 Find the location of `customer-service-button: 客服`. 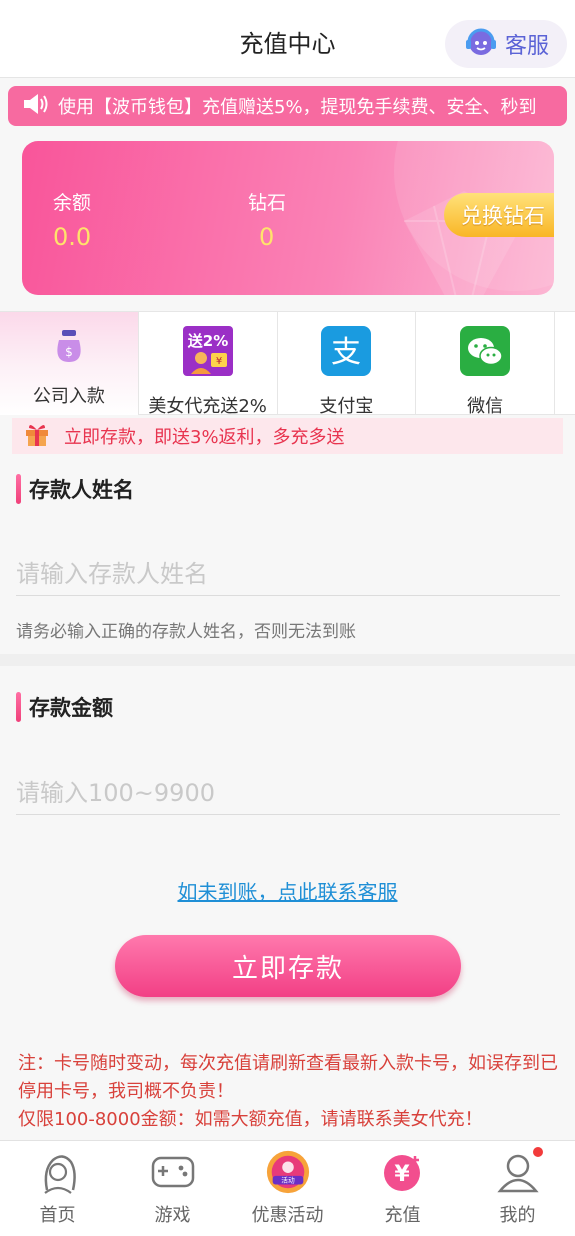

customer-service-button: 客服 is located at coordinates (506, 44).